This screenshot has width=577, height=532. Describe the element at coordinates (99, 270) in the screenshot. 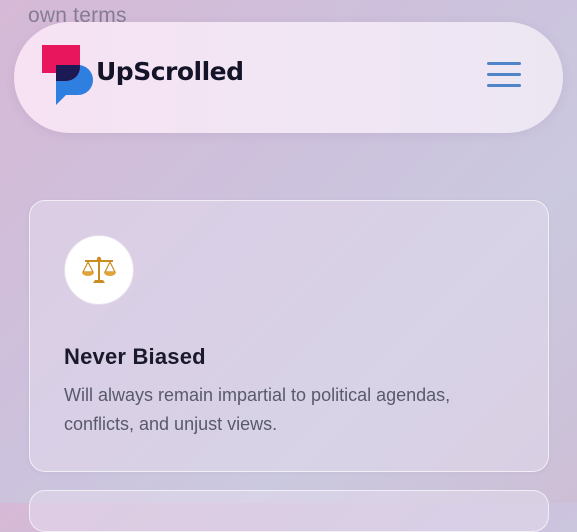

I see `balance-scale-icon` at that location.